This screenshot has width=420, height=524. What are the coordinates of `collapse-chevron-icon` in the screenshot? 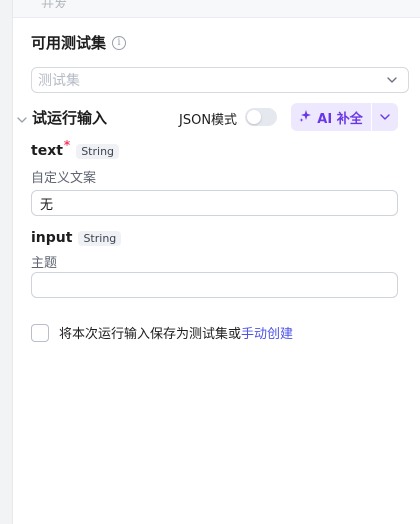 It's located at (22, 117).